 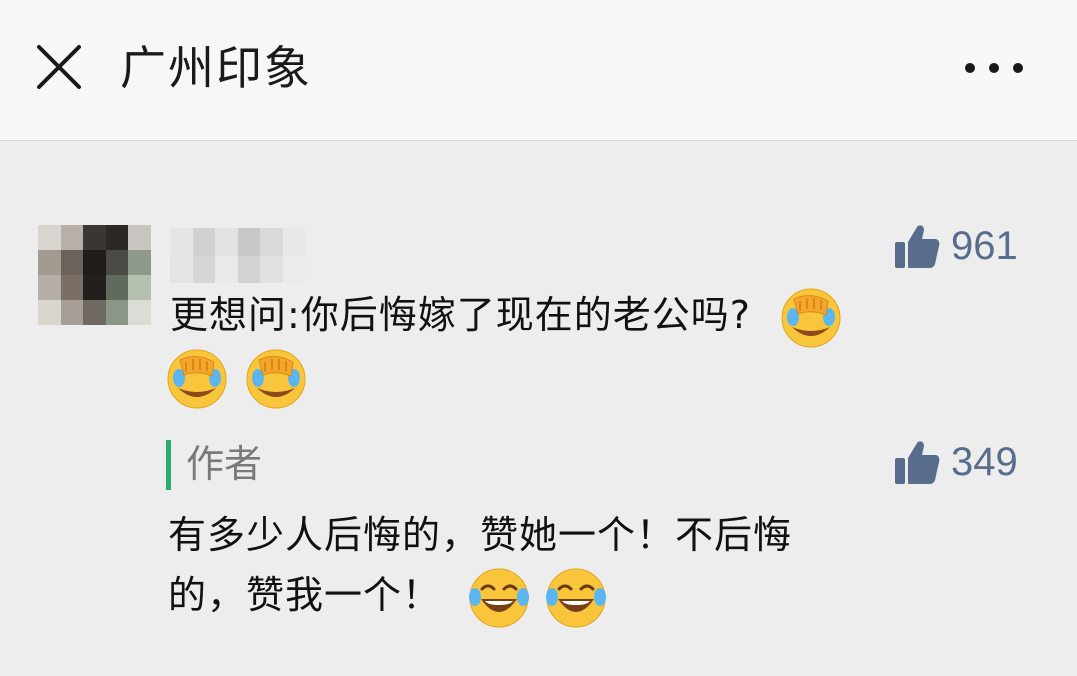 I want to click on comment-like-button: 961, so click(x=955, y=246).